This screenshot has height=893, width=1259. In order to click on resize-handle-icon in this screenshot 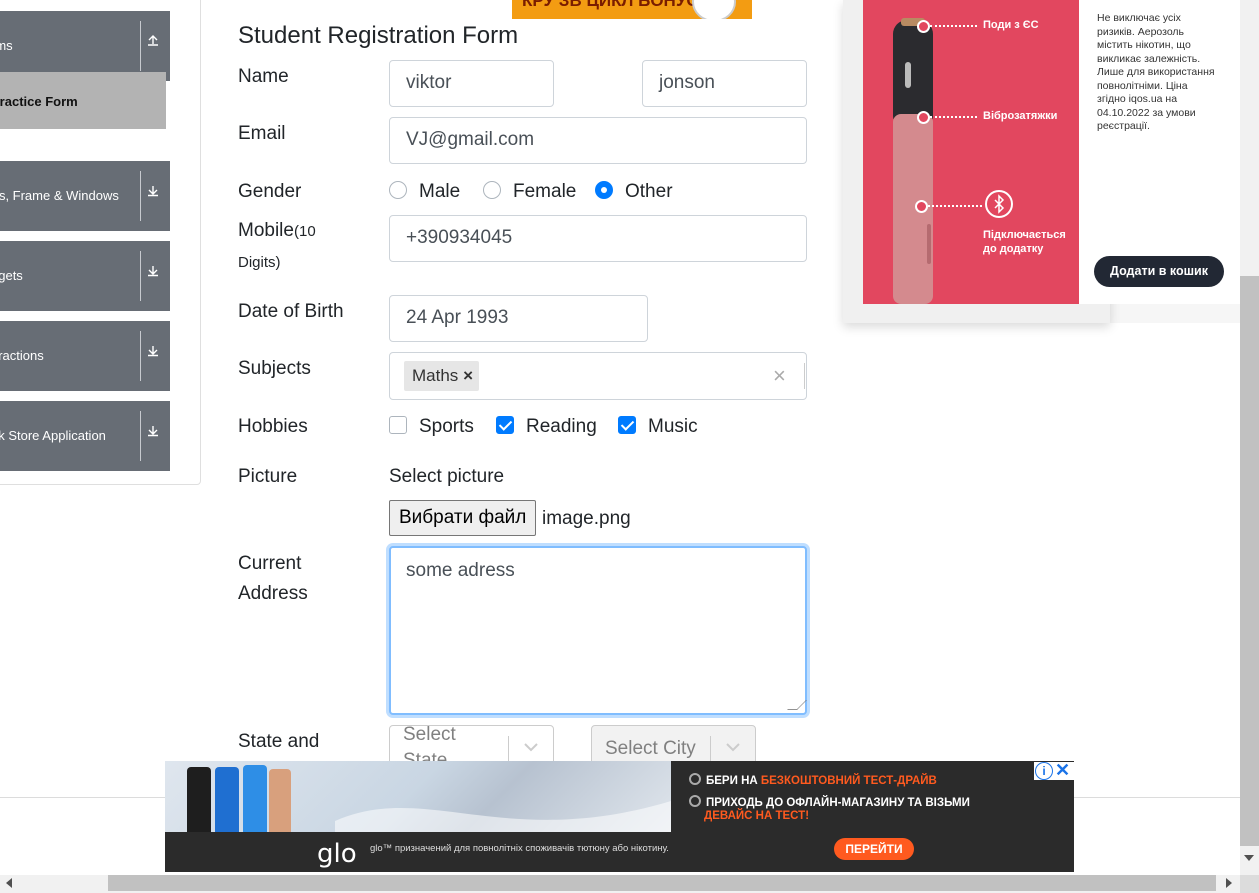, I will do `click(797, 705)`.